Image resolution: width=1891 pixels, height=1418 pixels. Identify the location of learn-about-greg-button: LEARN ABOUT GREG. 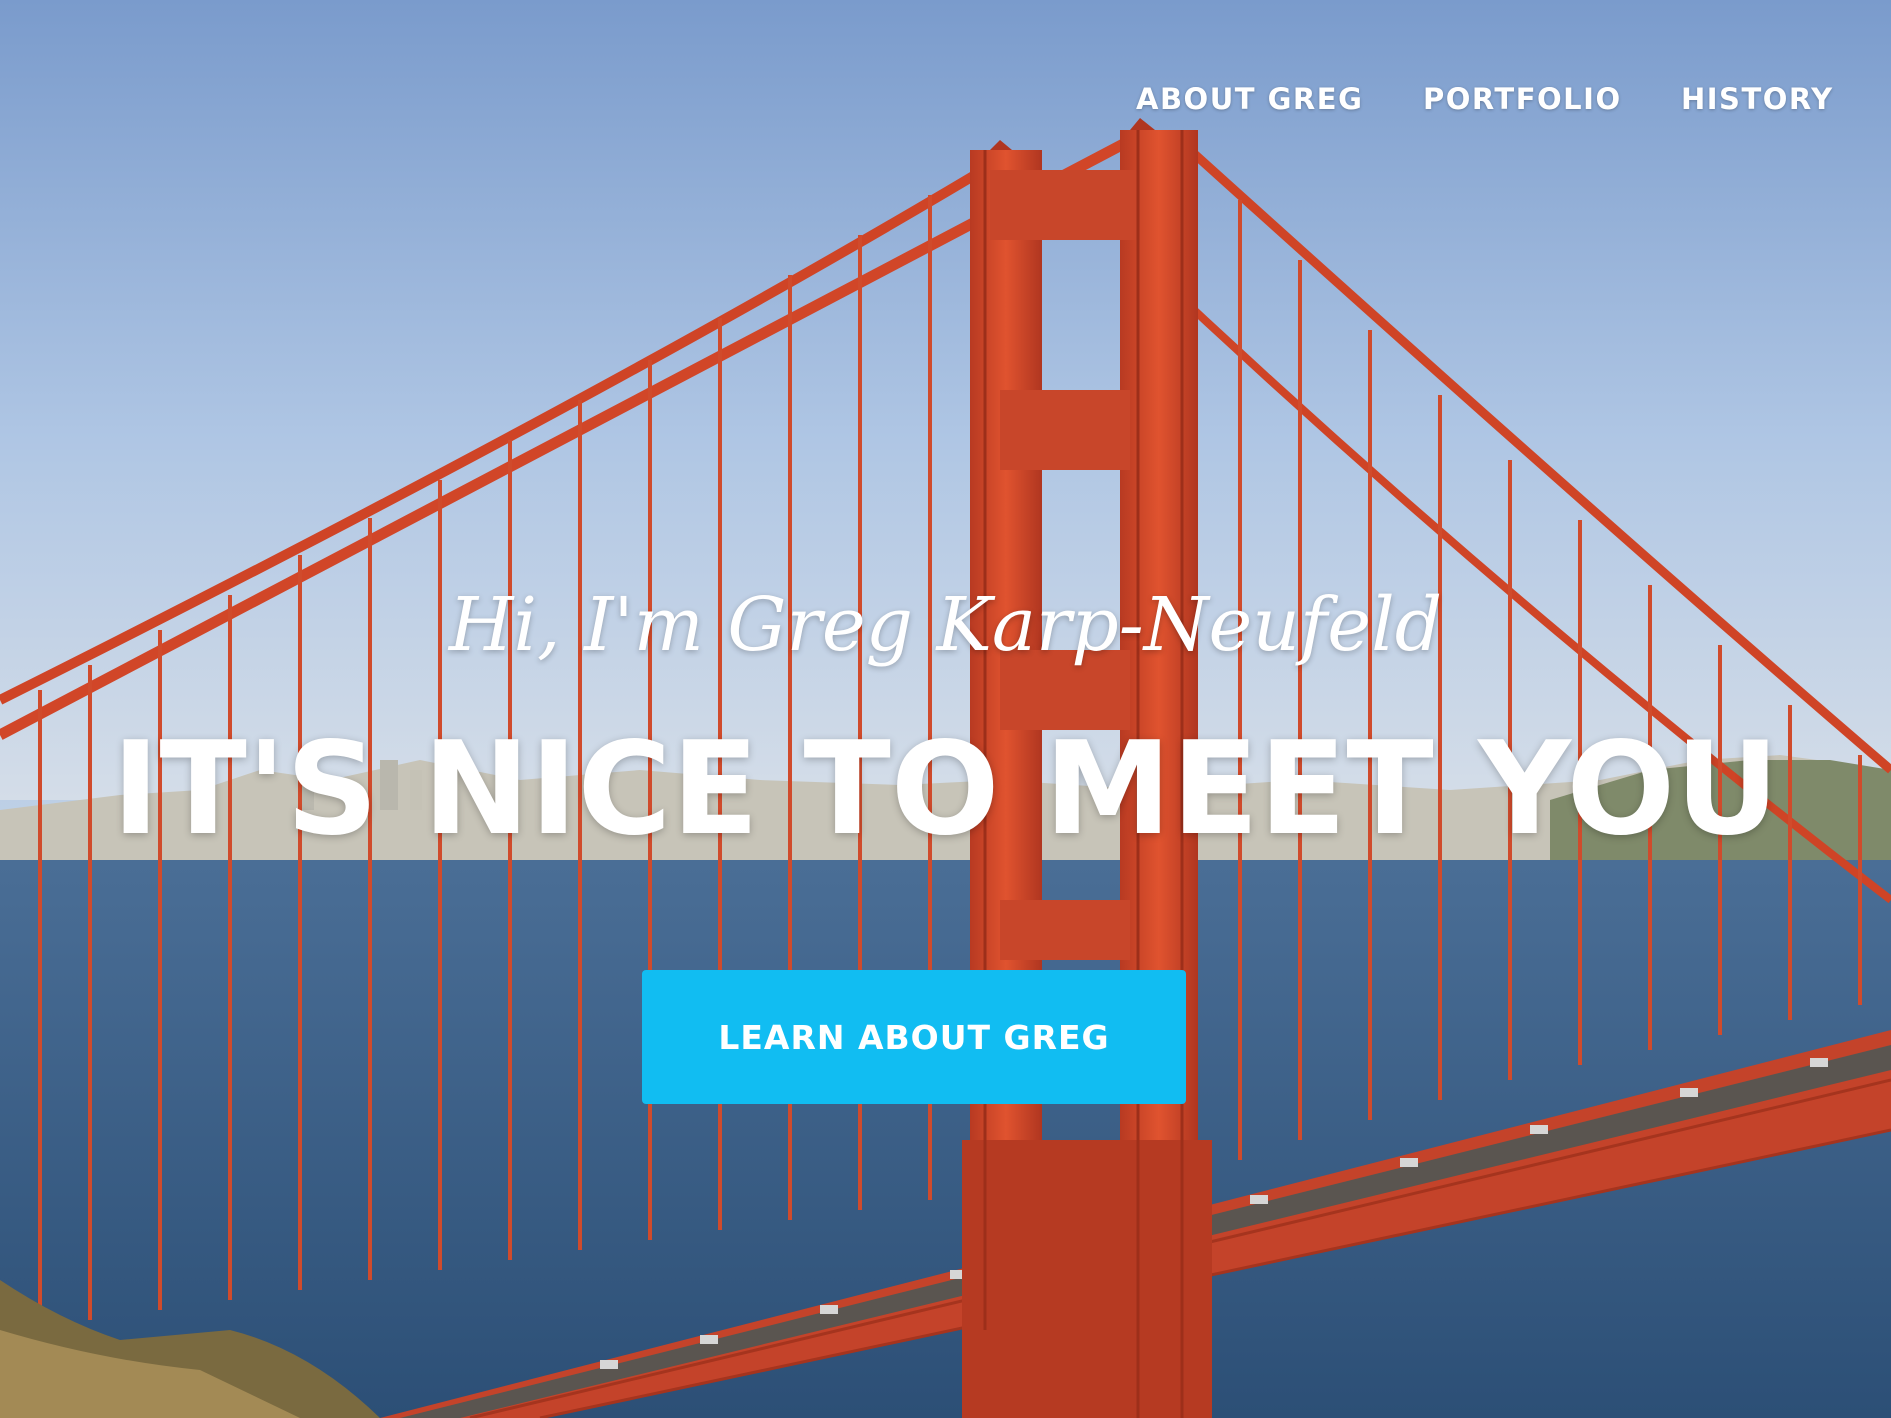
(914, 1037).